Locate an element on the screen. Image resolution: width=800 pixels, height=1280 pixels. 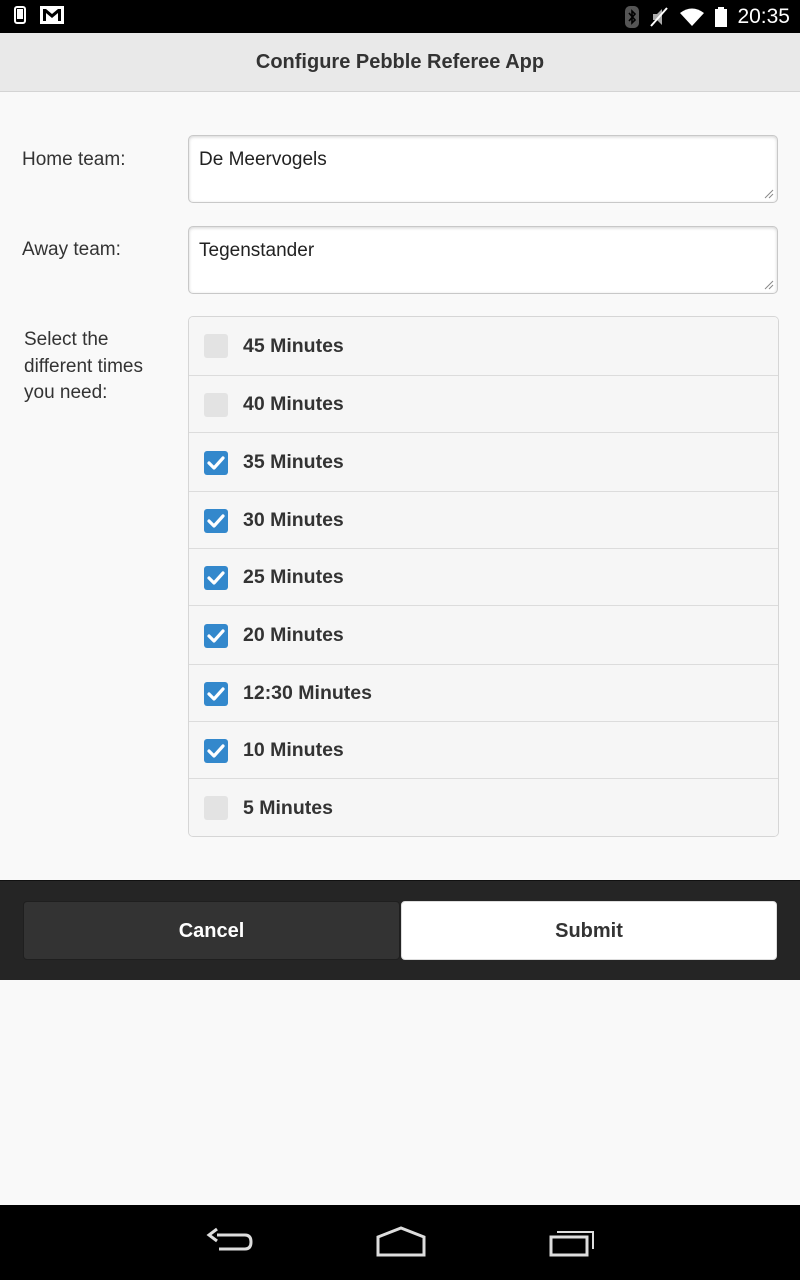
bluetooth-icon is located at coordinates (632, 17).